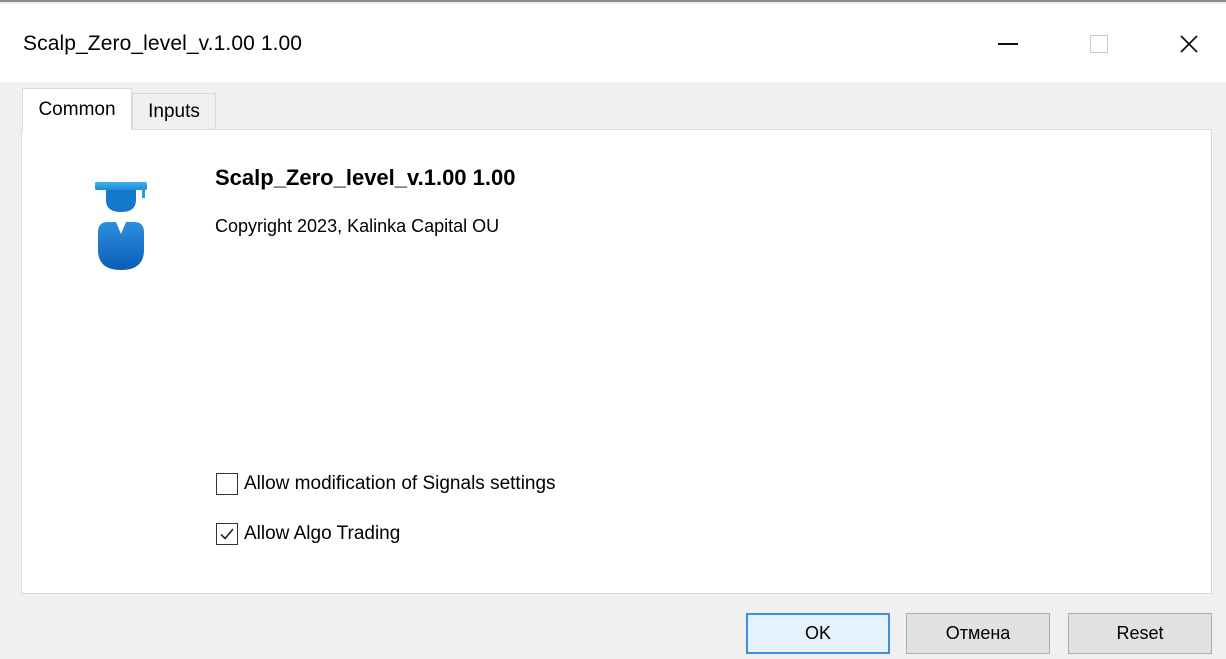 This screenshot has width=1226, height=659. I want to click on close-icon, so click(1189, 44).